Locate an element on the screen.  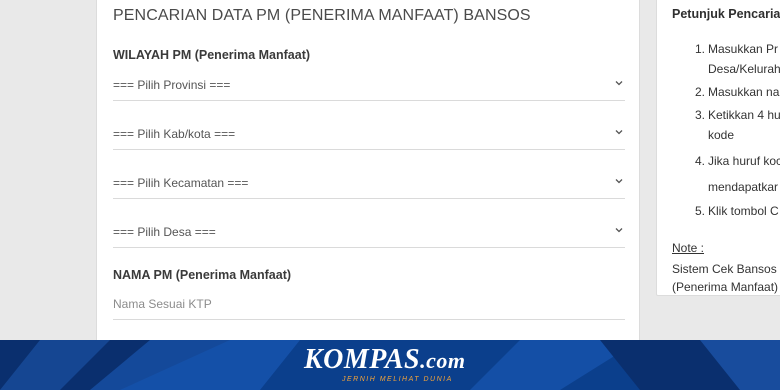
provinsi-select-value: === Pilih Provinsi === is located at coordinates (172, 85).